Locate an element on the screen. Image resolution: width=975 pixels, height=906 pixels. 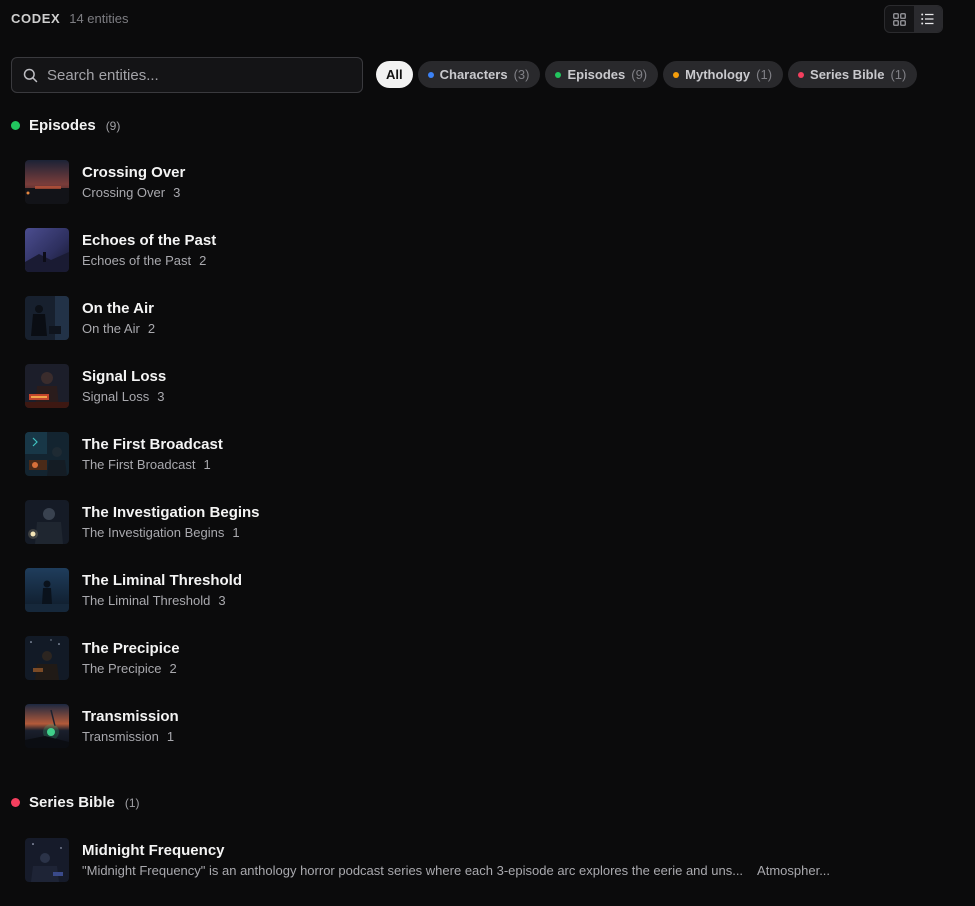
filter-label: All is located at coordinates (394, 74).